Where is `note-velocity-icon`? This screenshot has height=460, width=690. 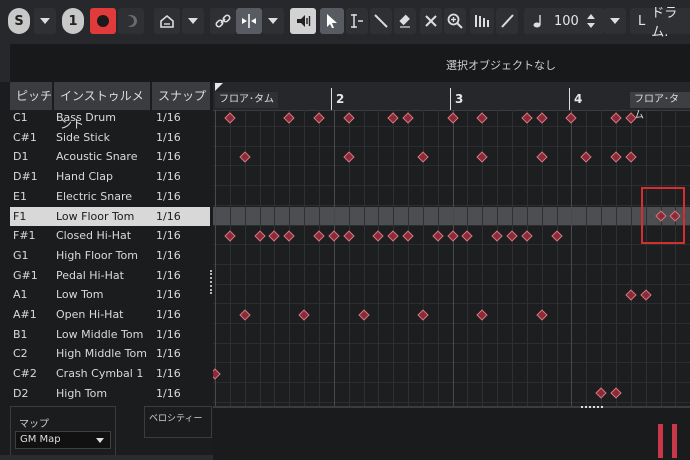
note-velocity-icon is located at coordinates (537, 21).